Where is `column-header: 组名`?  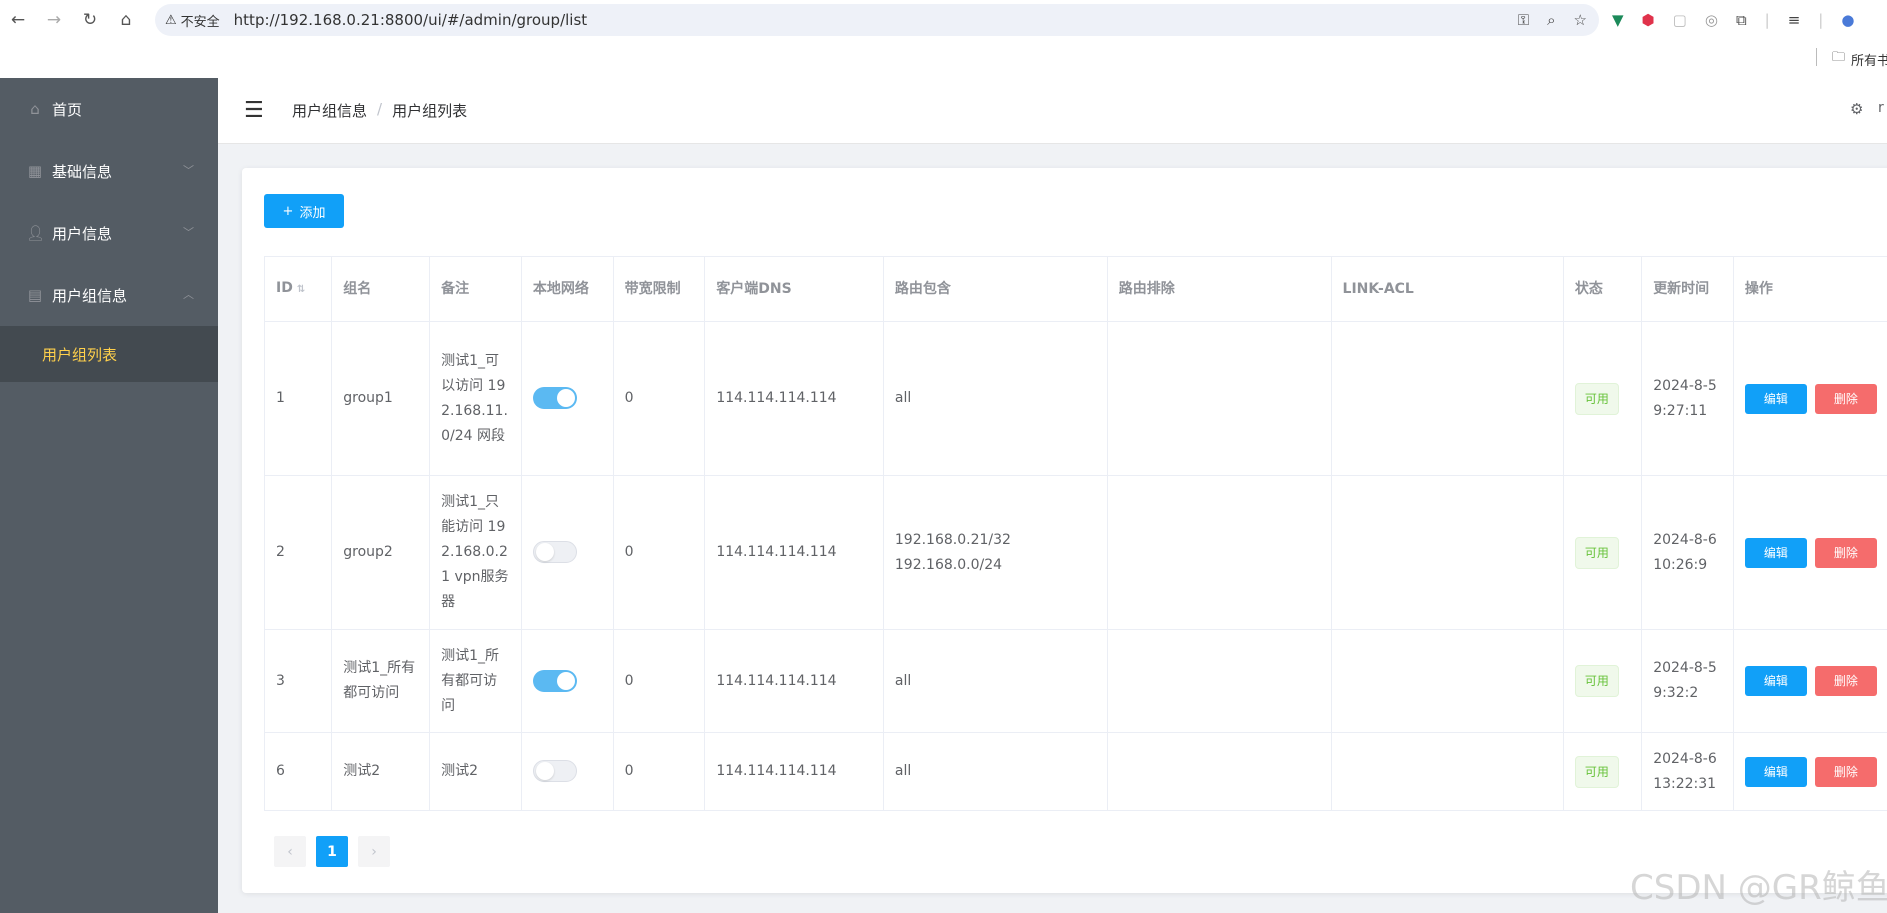
column-header: 组名 is located at coordinates (381, 289).